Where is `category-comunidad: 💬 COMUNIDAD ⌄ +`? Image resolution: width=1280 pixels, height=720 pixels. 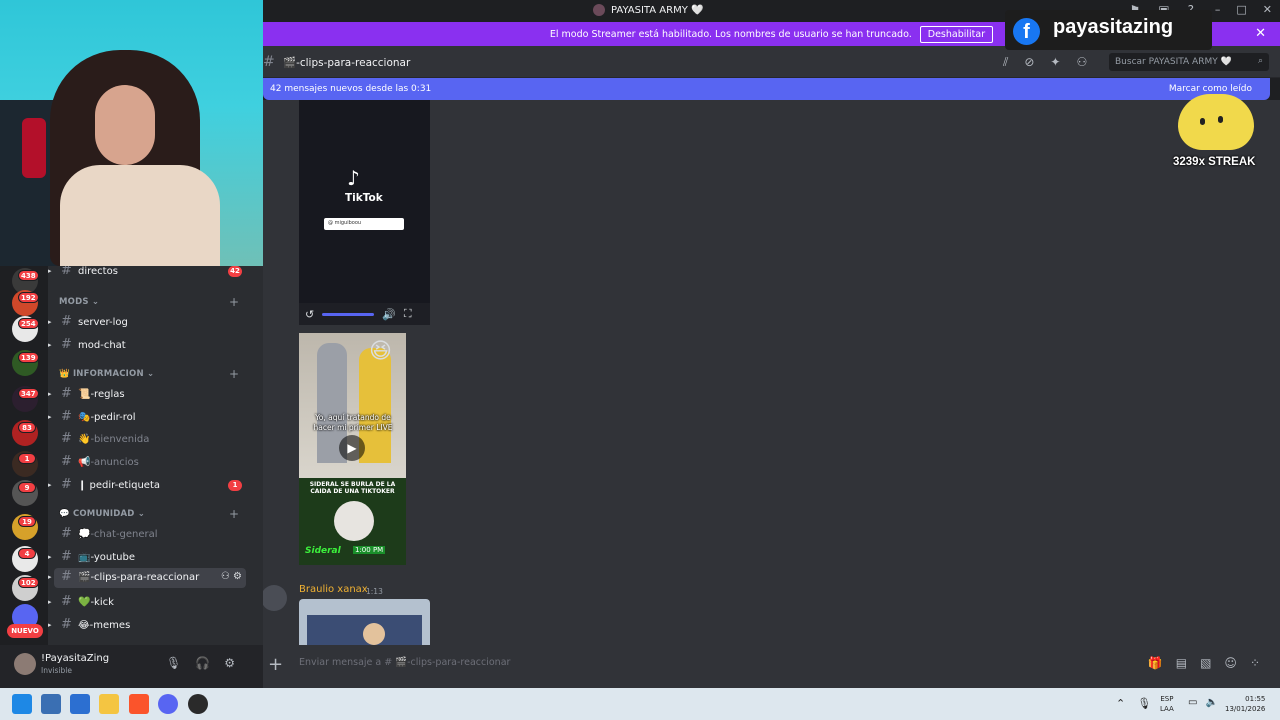
category-comunidad: 💬 COMUNIDAD ⌄ + is located at coordinates (149, 514).